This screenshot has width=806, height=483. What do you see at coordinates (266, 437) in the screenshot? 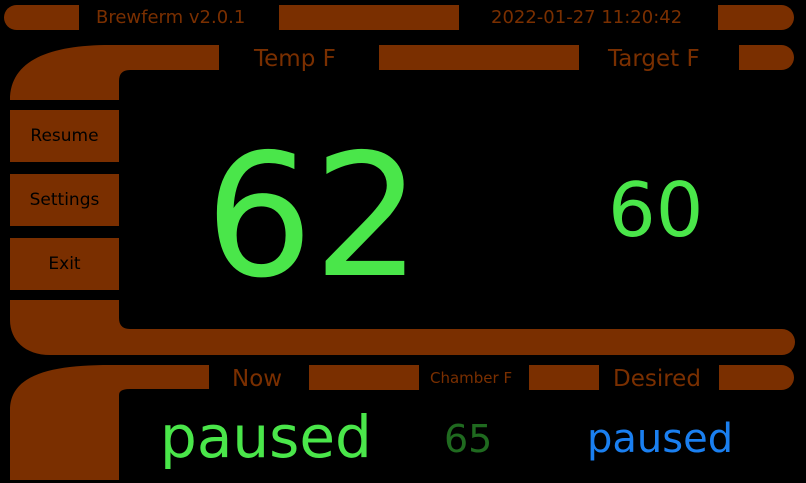
I see `now-status-value: paused` at bounding box center [266, 437].